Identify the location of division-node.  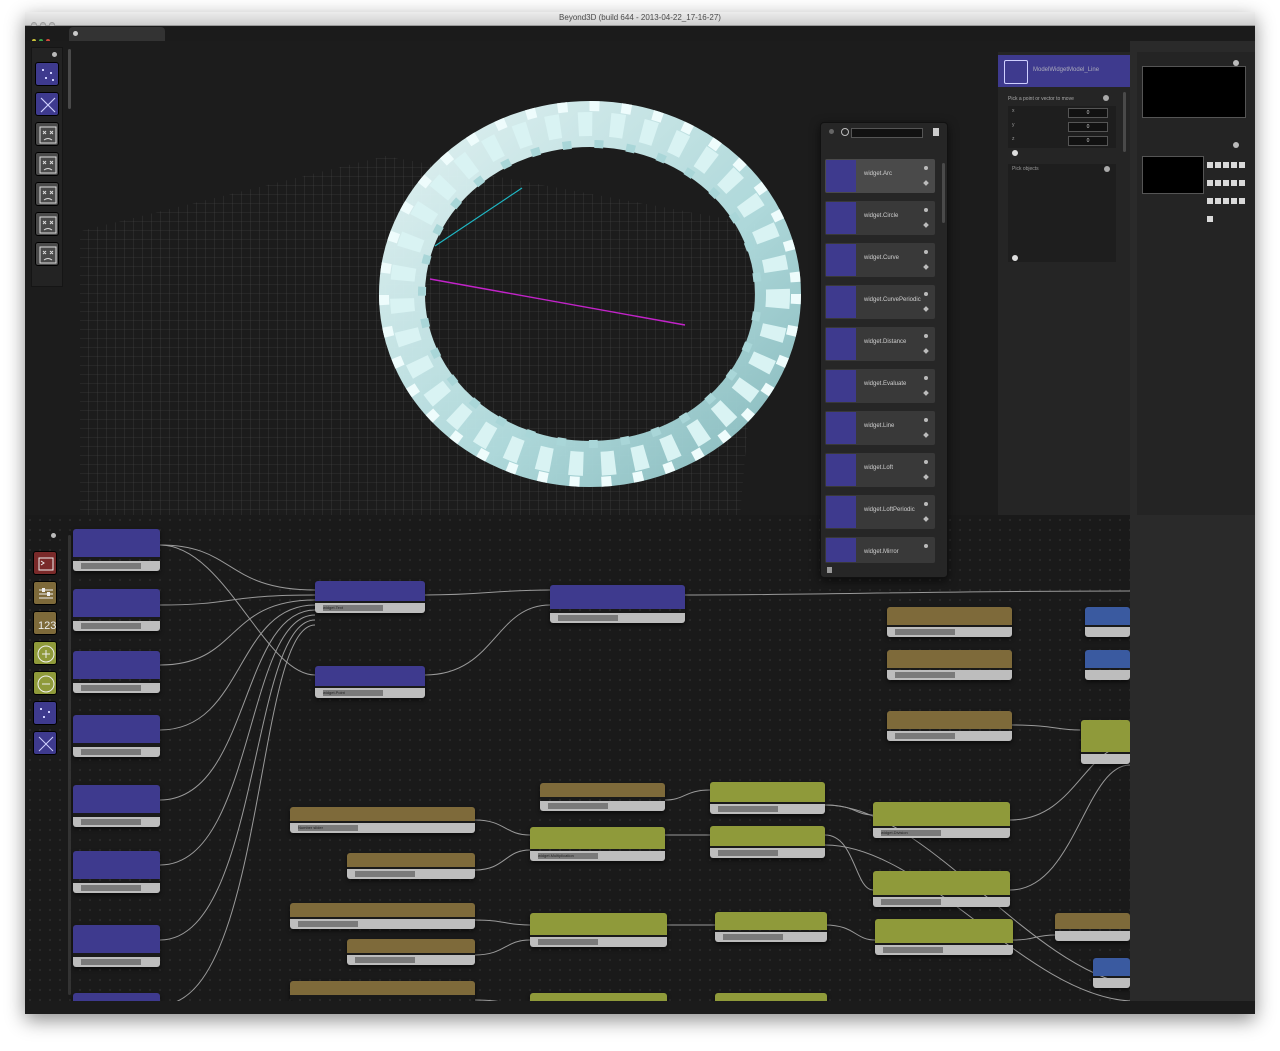
(941, 889).